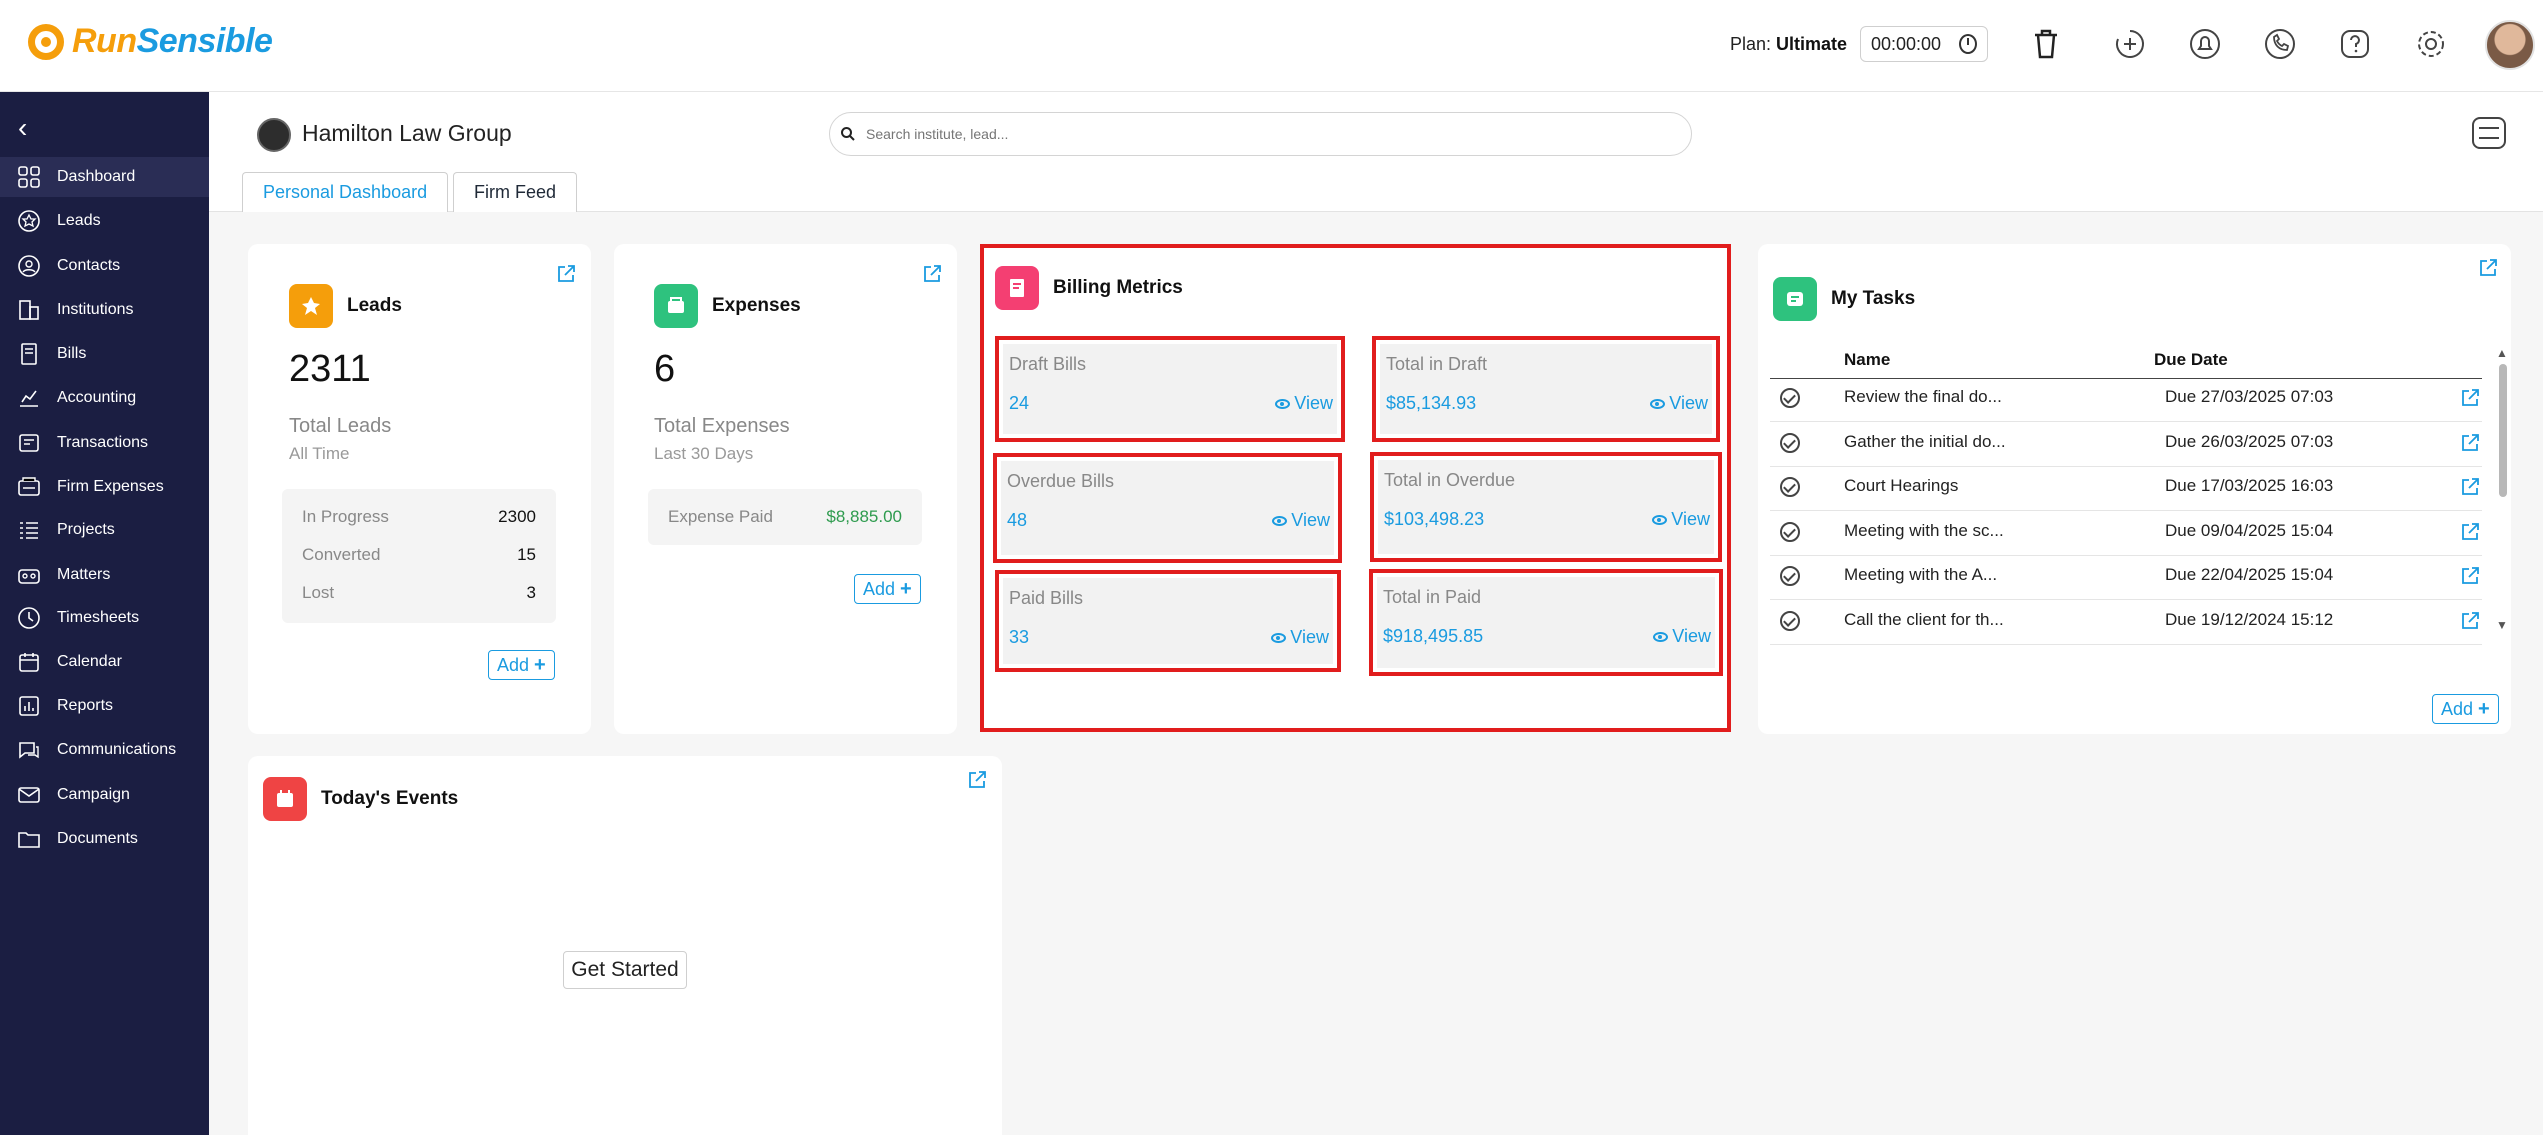  I want to click on sidebar-item-label: Dashboard, so click(96, 176).